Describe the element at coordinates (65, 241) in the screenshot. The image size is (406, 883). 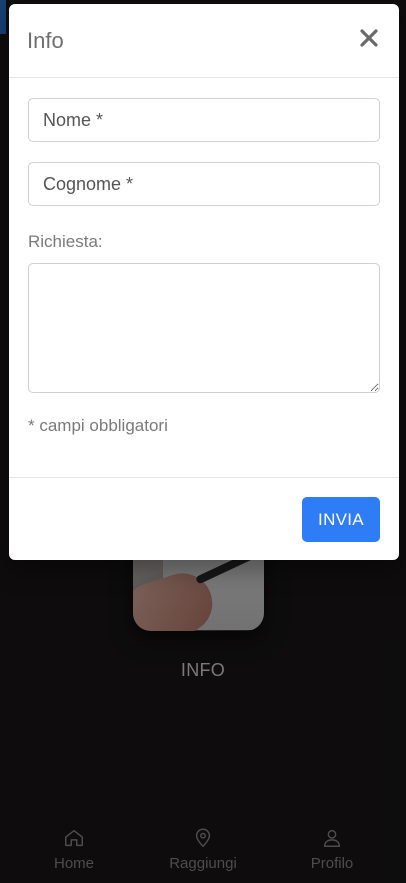
I see `richiesta-label: Richiesta:` at that location.